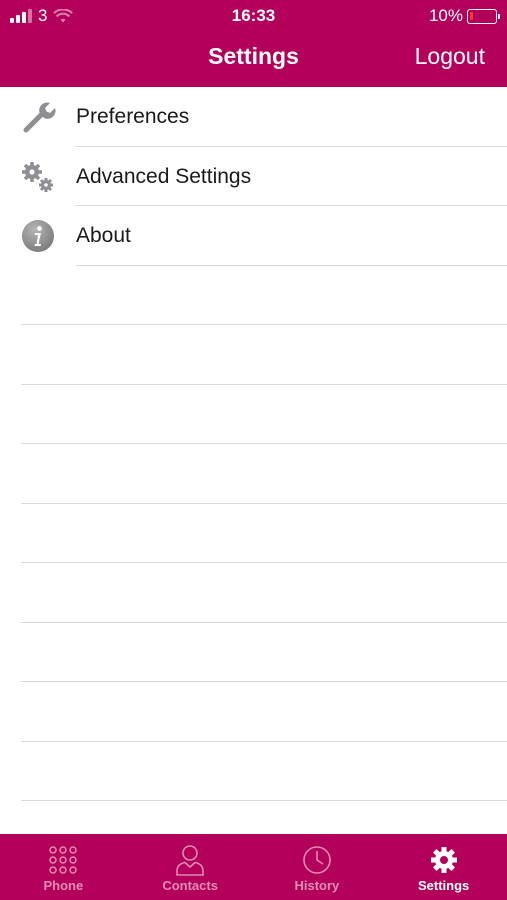  I want to click on tab-history: History, so click(317, 867).